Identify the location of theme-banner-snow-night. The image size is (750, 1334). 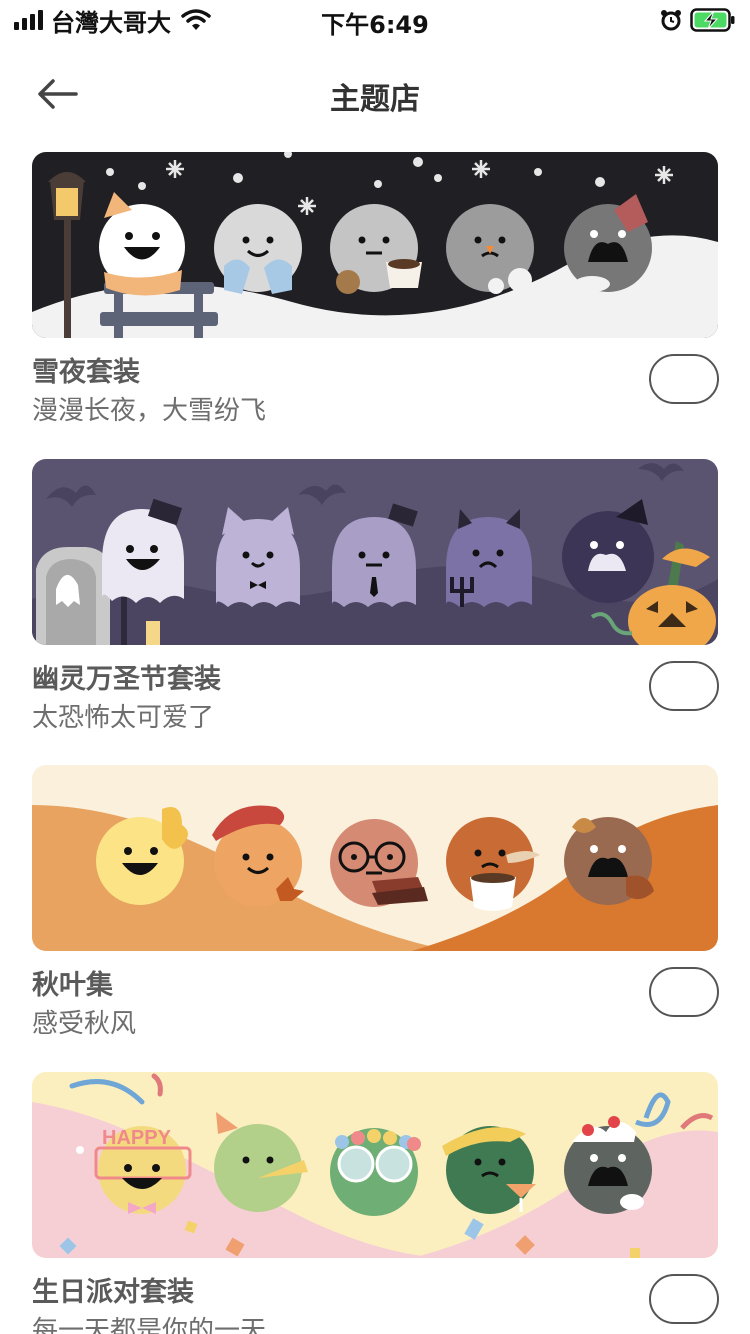
(375, 245).